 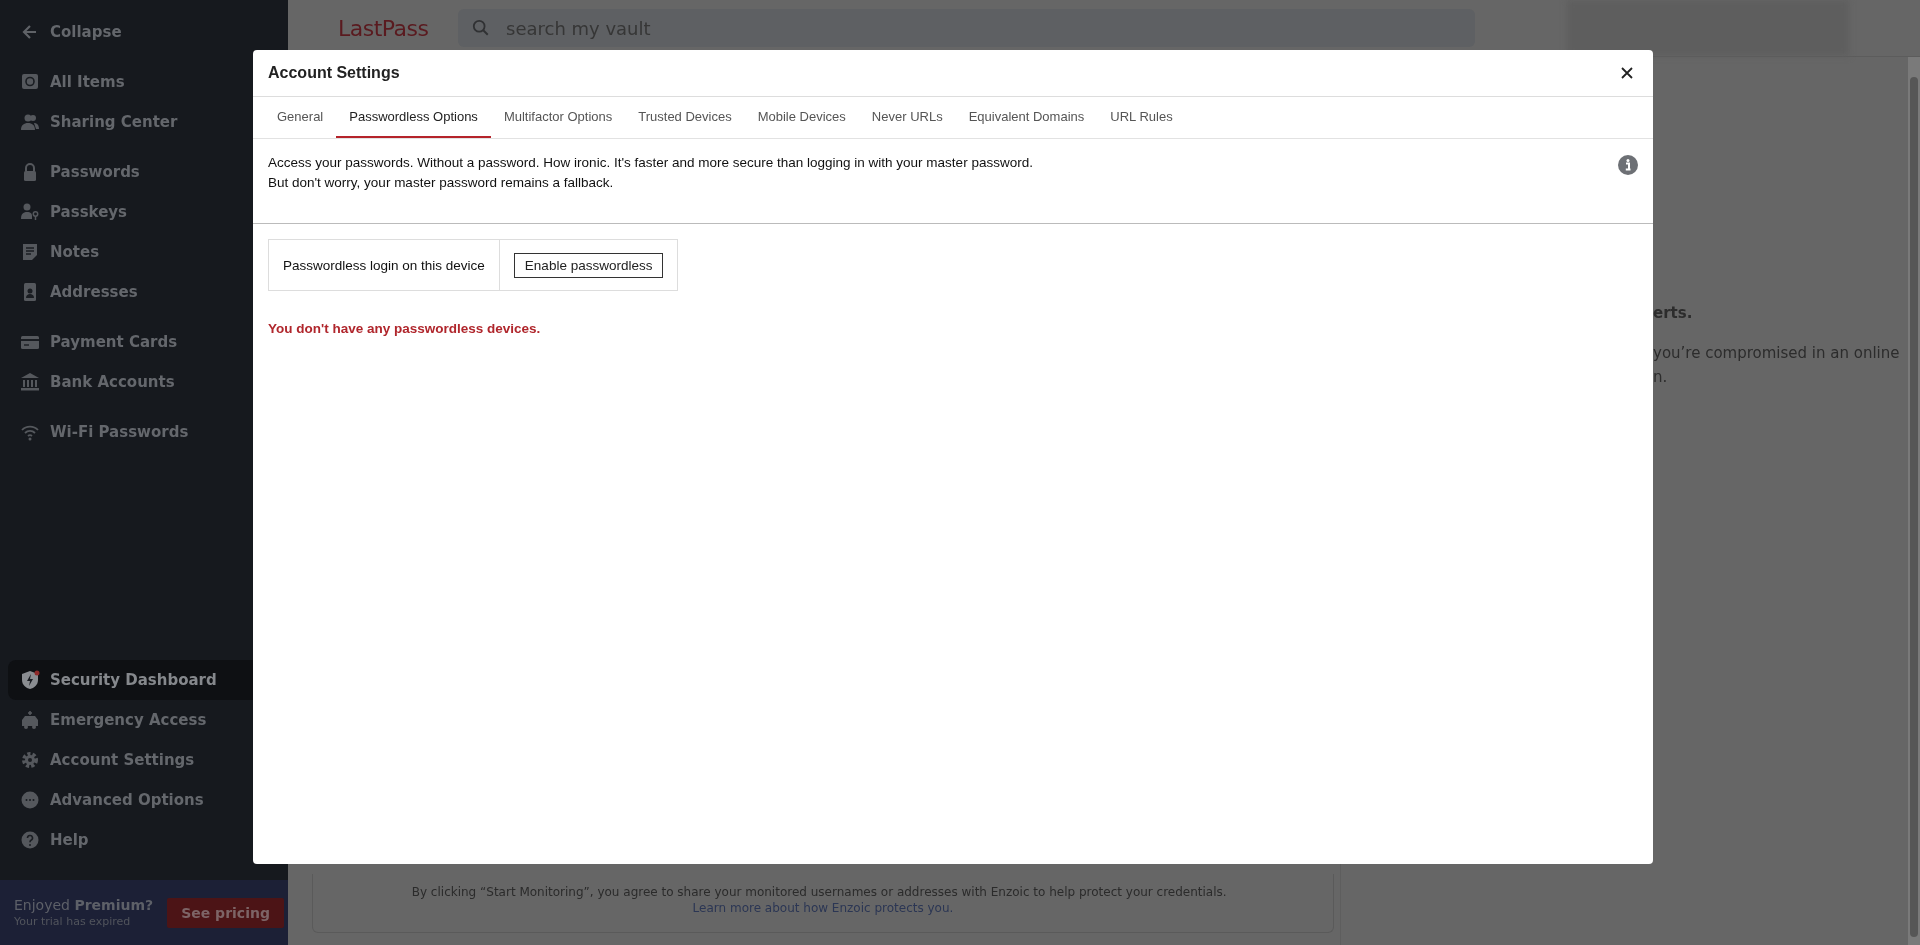 What do you see at coordinates (30, 122) in the screenshot?
I see `people-icon` at bounding box center [30, 122].